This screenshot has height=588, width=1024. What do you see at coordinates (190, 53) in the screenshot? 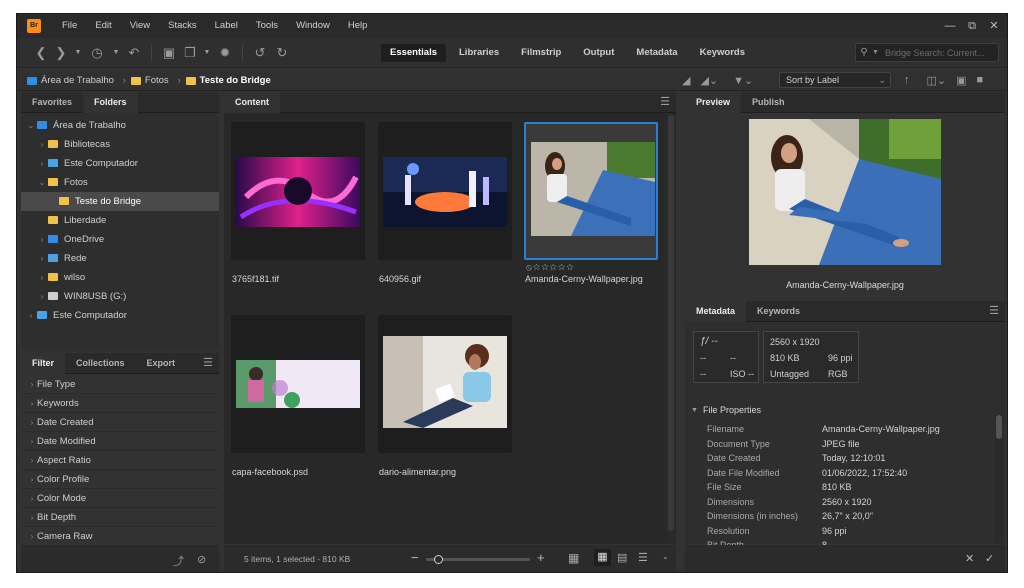
I see `refine-icon: ❐` at bounding box center [190, 53].